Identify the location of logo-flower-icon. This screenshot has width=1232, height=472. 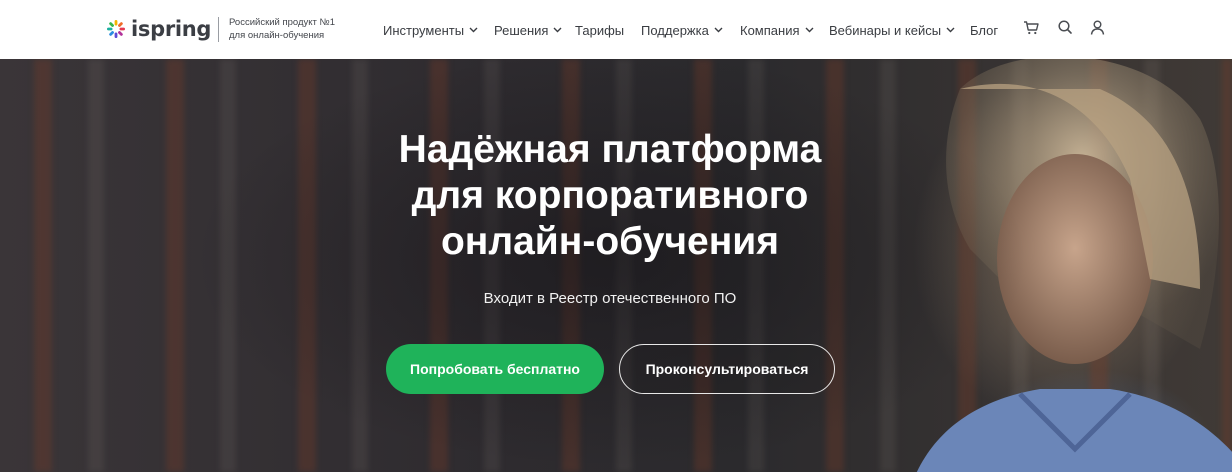
(116, 29).